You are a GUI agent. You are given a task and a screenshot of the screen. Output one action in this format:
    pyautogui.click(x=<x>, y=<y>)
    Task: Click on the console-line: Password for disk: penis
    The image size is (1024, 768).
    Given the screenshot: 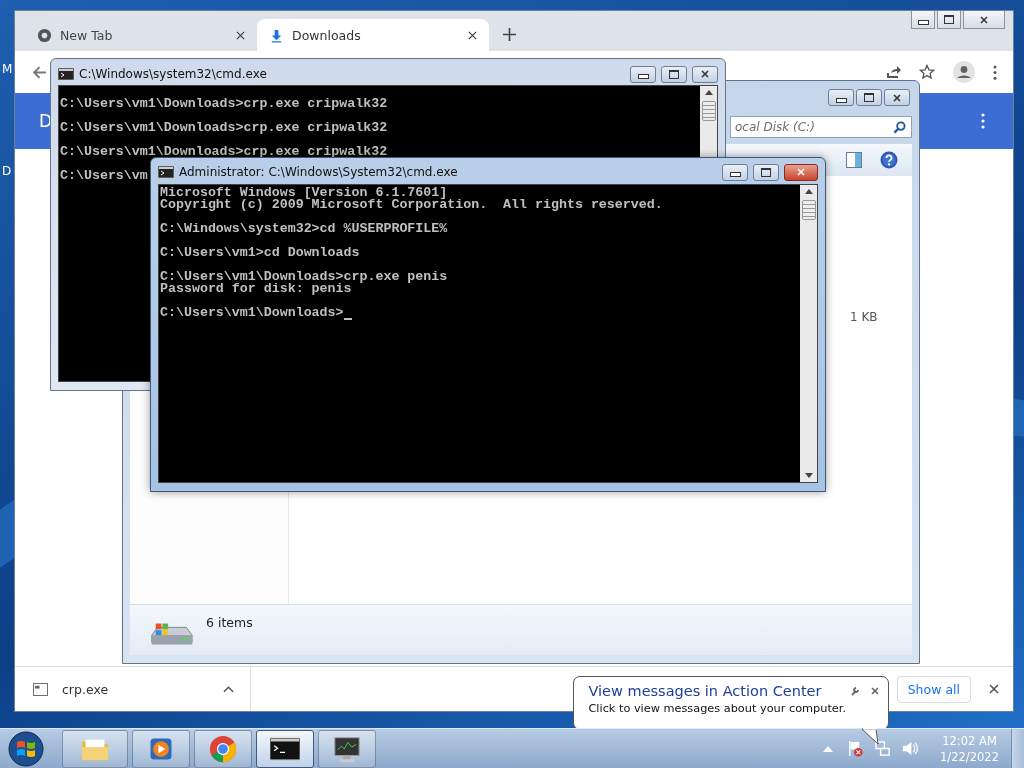 What is the action you would take?
    pyautogui.click(x=256, y=289)
    